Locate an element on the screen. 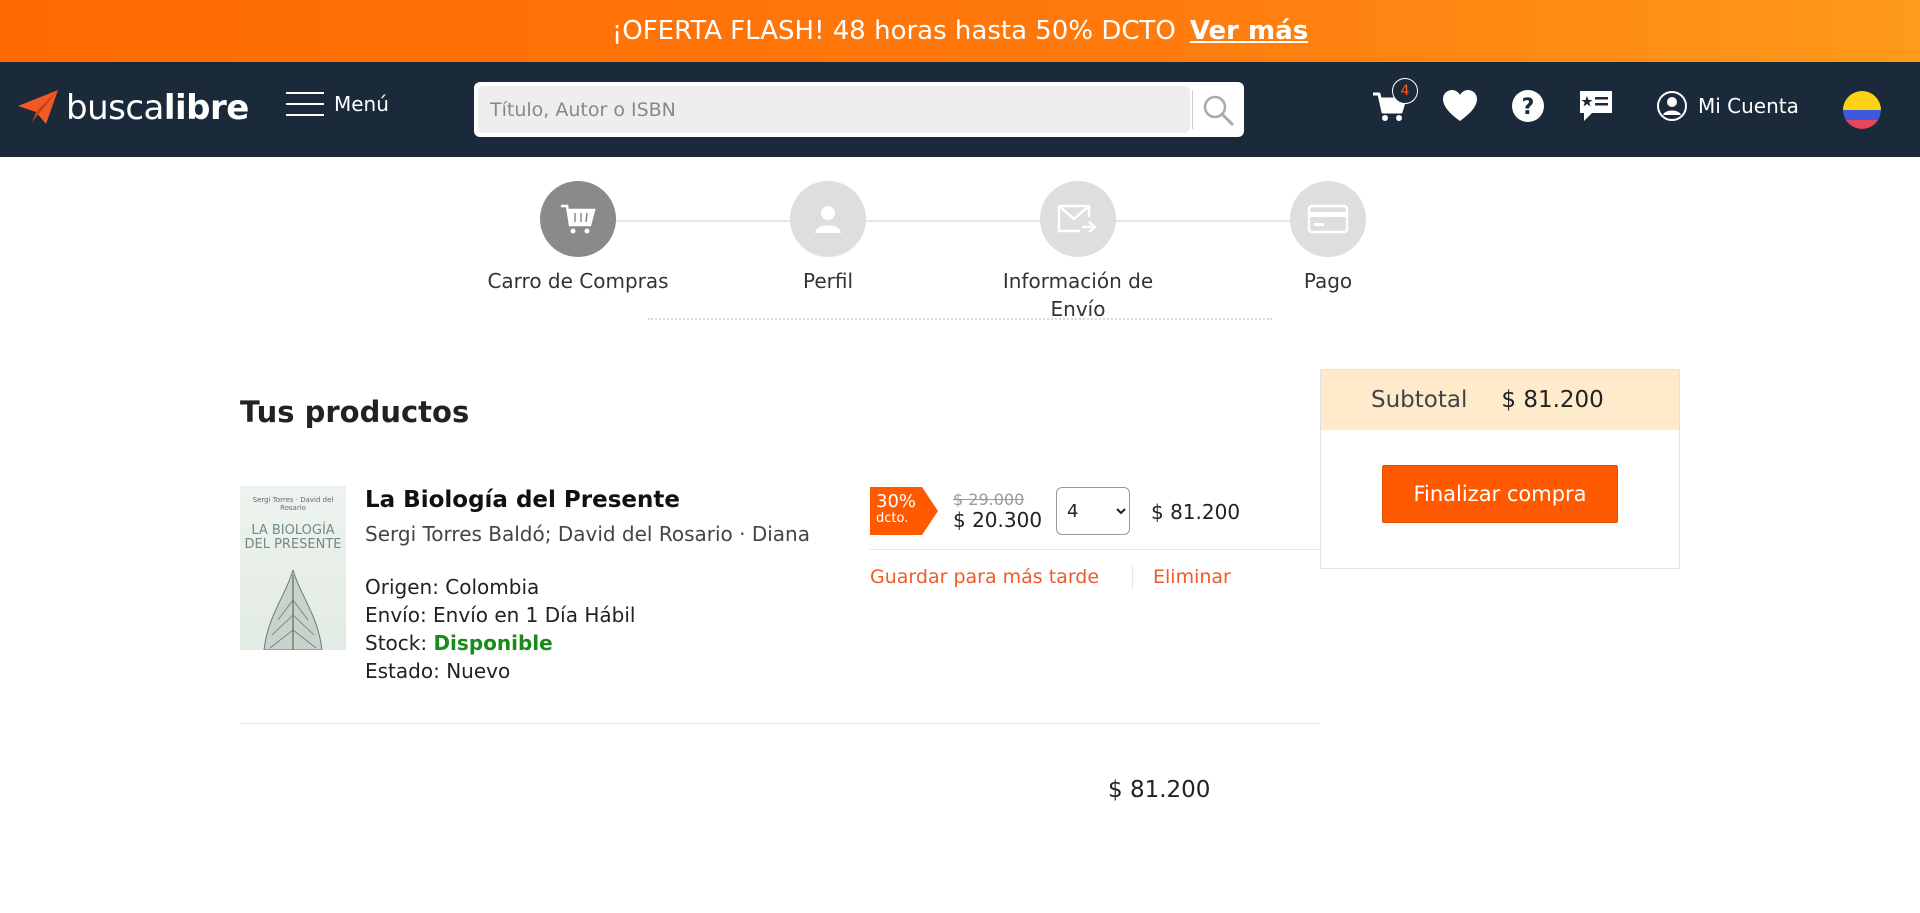 The image size is (1920, 913). save-for-later-link: Guardar para más tarde is located at coordinates (984, 577).